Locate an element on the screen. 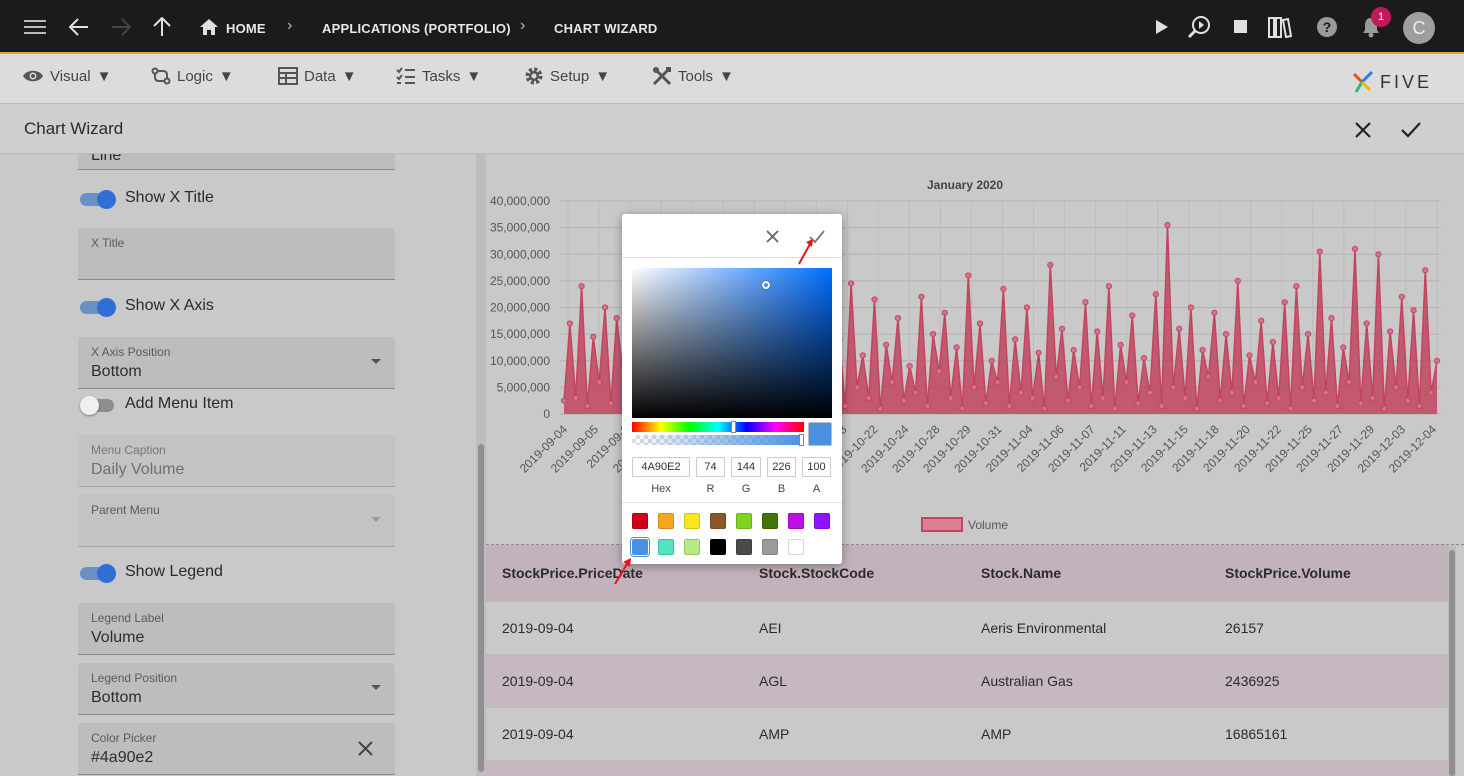 This screenshot has height=776, width=1464. swatch-pale-green is located at coordinates (692, 547).